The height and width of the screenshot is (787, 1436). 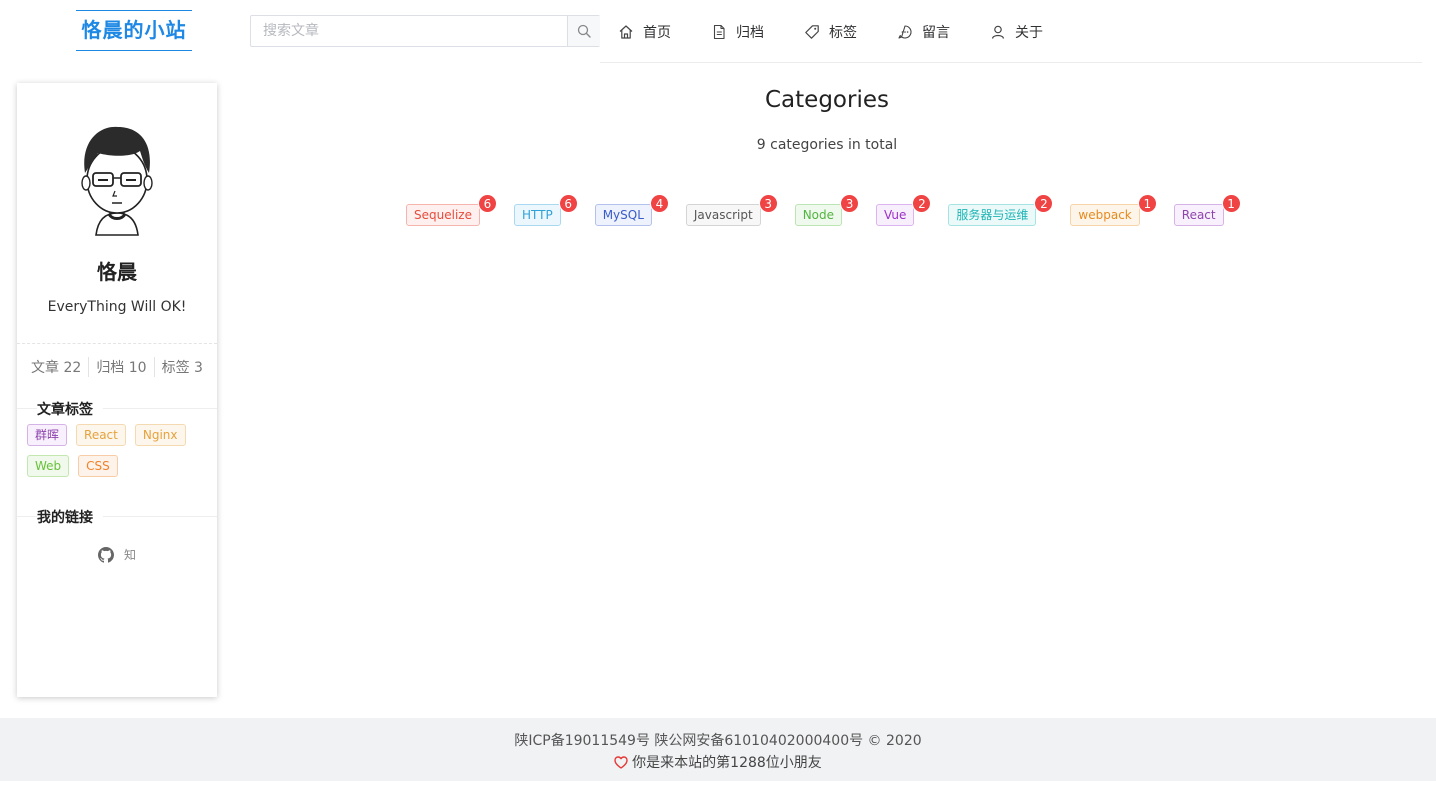 I want to click on visitor-text: 你是来本站的第1288位小朋友, so click(x=727, y=763).